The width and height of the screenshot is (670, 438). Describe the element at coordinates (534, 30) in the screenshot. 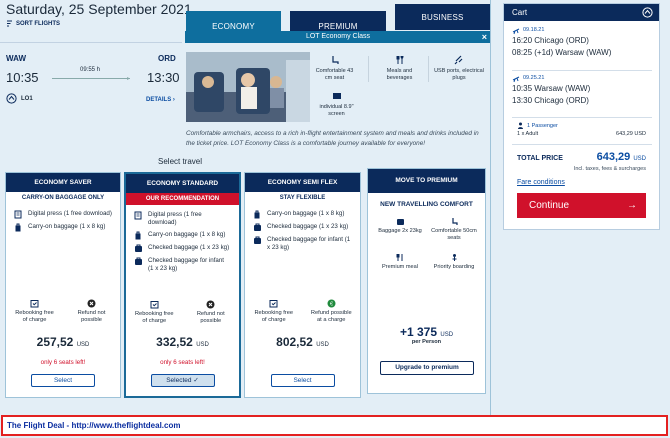

I see `segment-date-value: 09.18.21` at that location.